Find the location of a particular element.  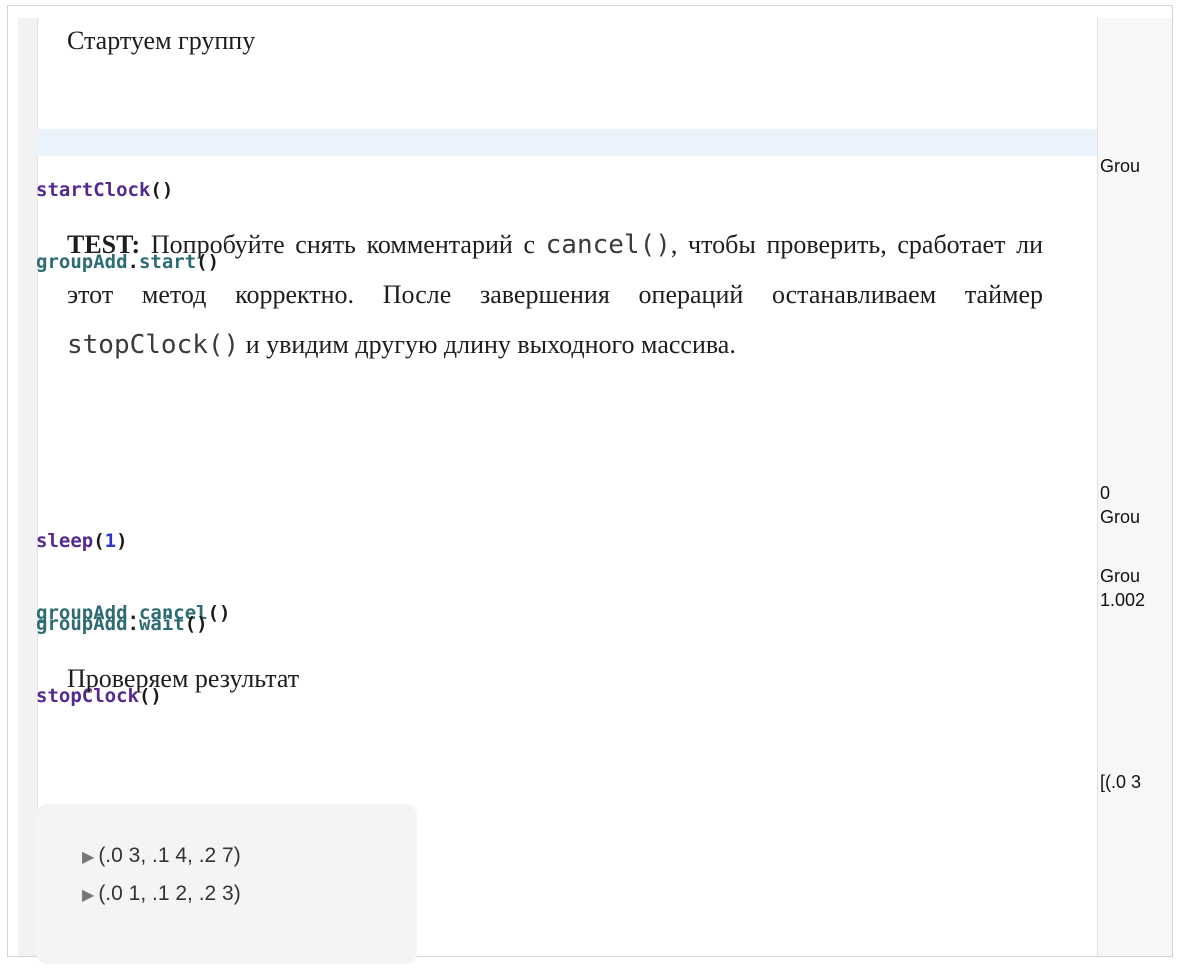

code-line-startclock: startClock() is located at coordinates (105, 190).